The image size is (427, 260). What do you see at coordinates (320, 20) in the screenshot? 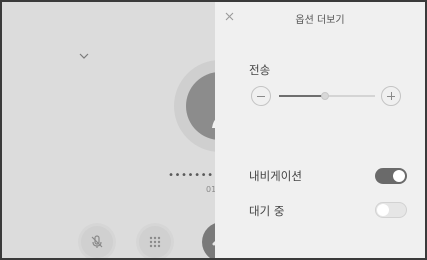
I see `panel-title: 옵션 더보기` at bounding box center [320, 20].